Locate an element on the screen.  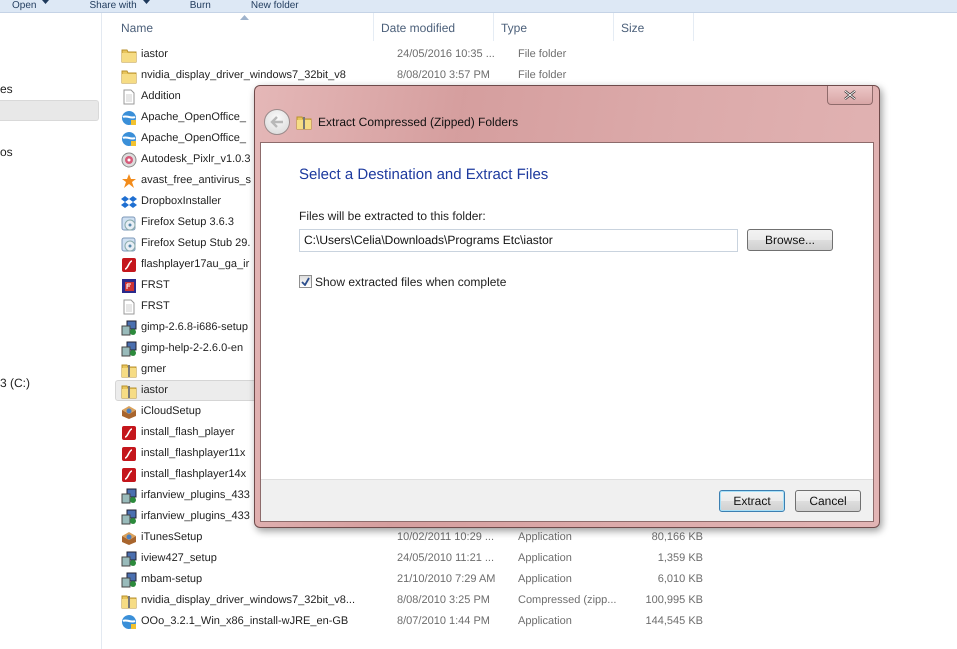
file-name: iTunesSetup is located at coordinates (266, 537).